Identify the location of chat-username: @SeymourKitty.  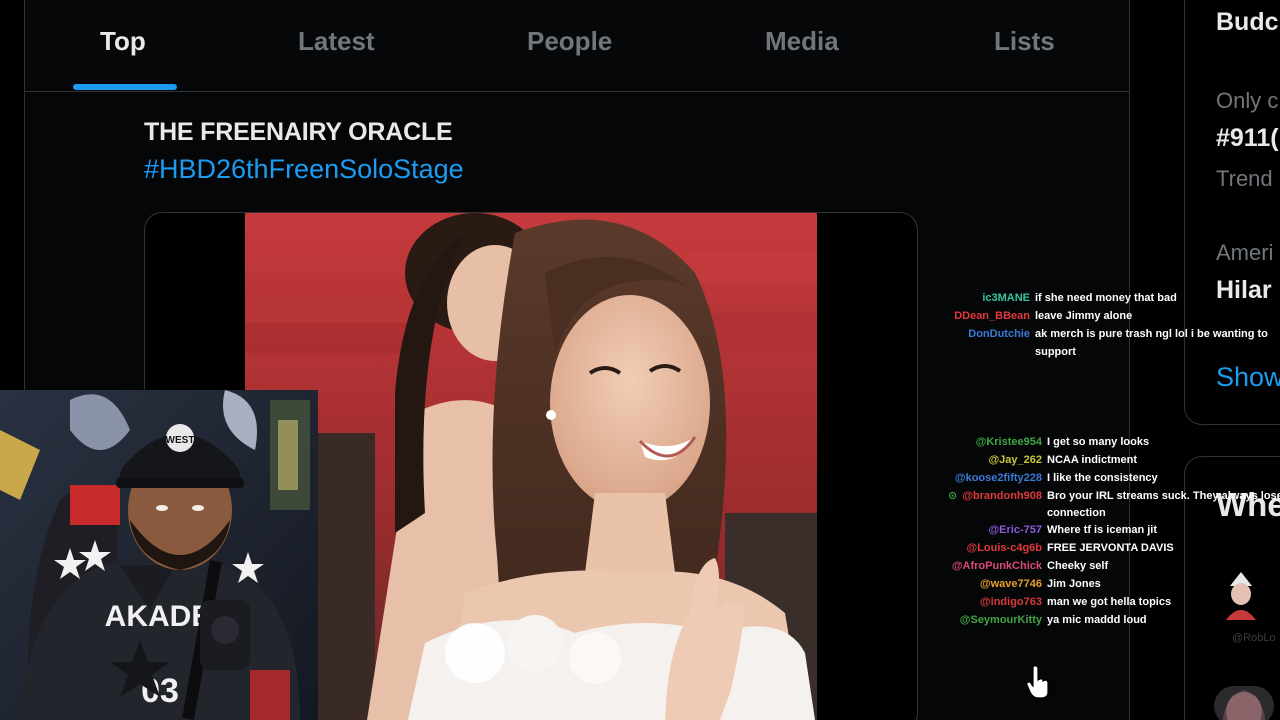
(1001, 620).